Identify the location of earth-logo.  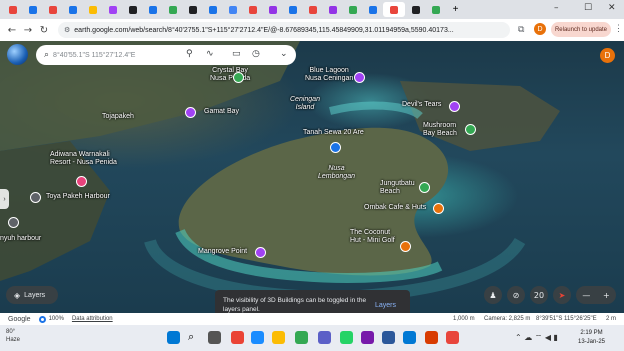
(17, 54).